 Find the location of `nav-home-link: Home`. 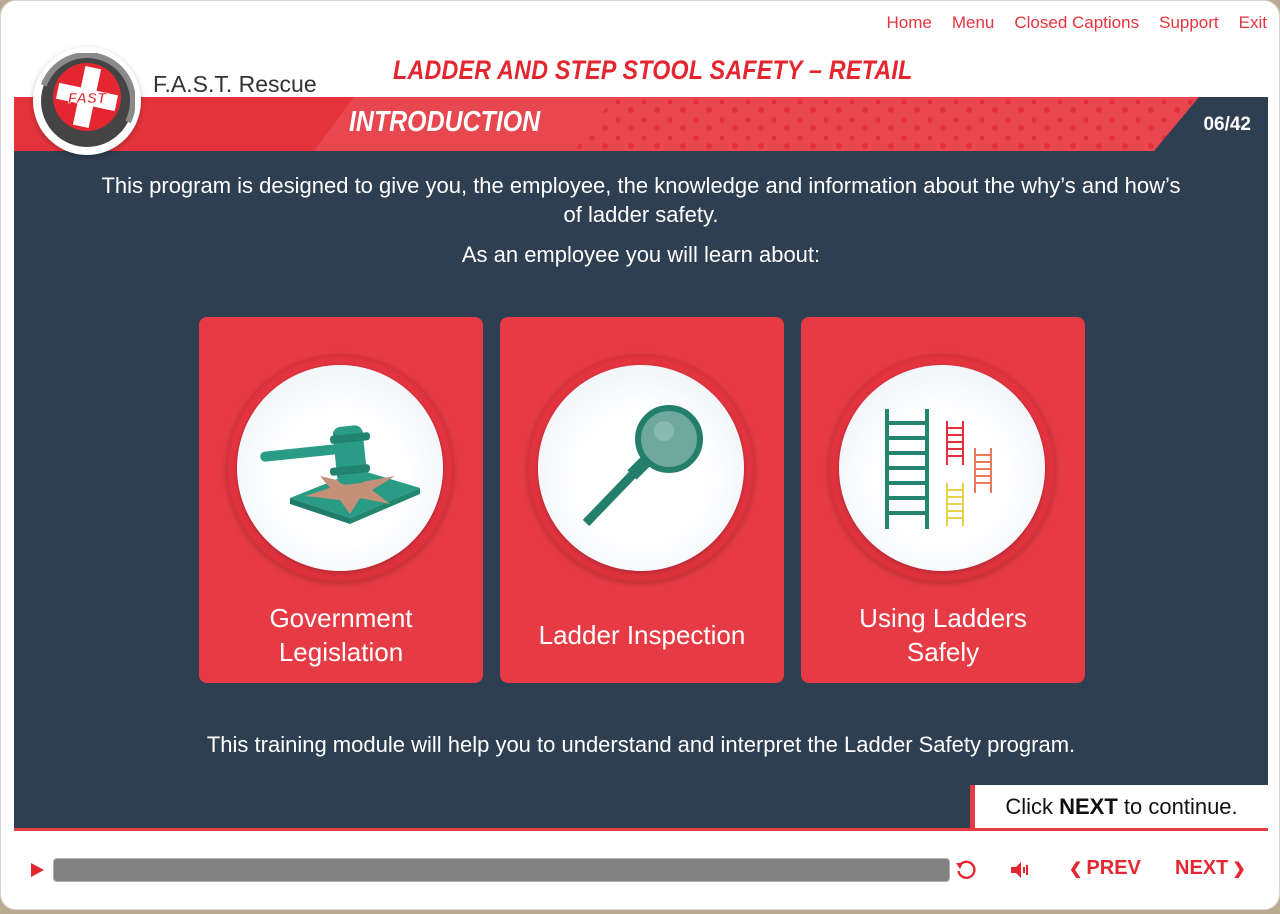

nav-home-link: Home is located at coordinates (908, 23).